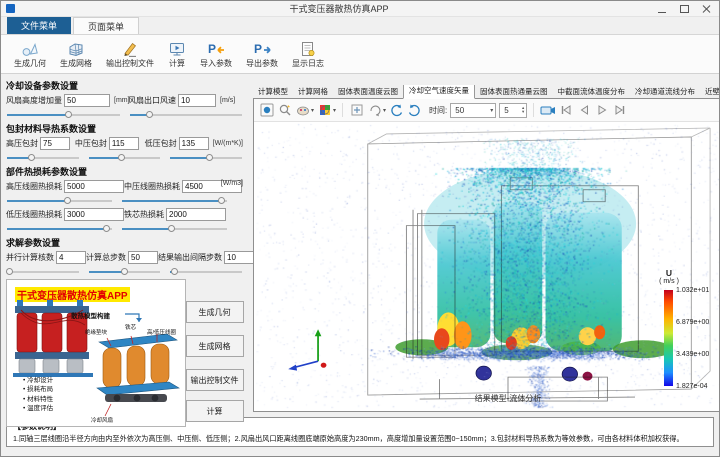  I want to click on generate-geometry-action: 生成几何, so click(214, 312).